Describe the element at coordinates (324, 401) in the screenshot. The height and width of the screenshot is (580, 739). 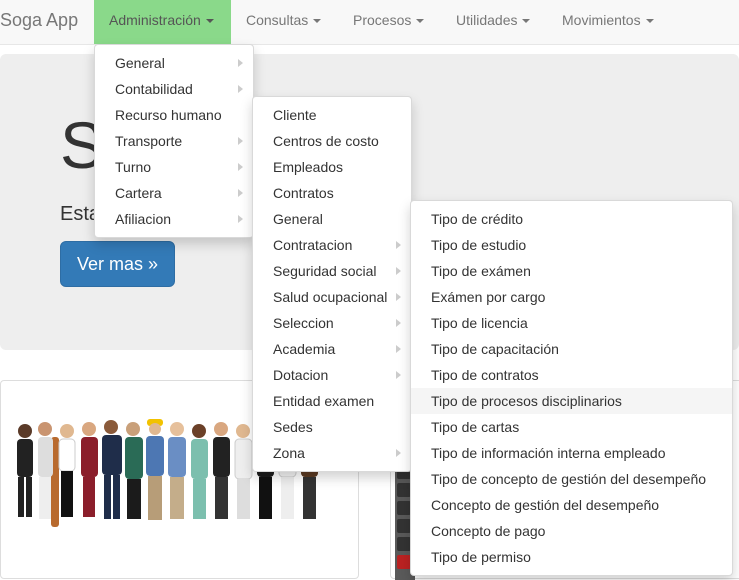
I see `menu-item-label: Entidad examen` at that location.